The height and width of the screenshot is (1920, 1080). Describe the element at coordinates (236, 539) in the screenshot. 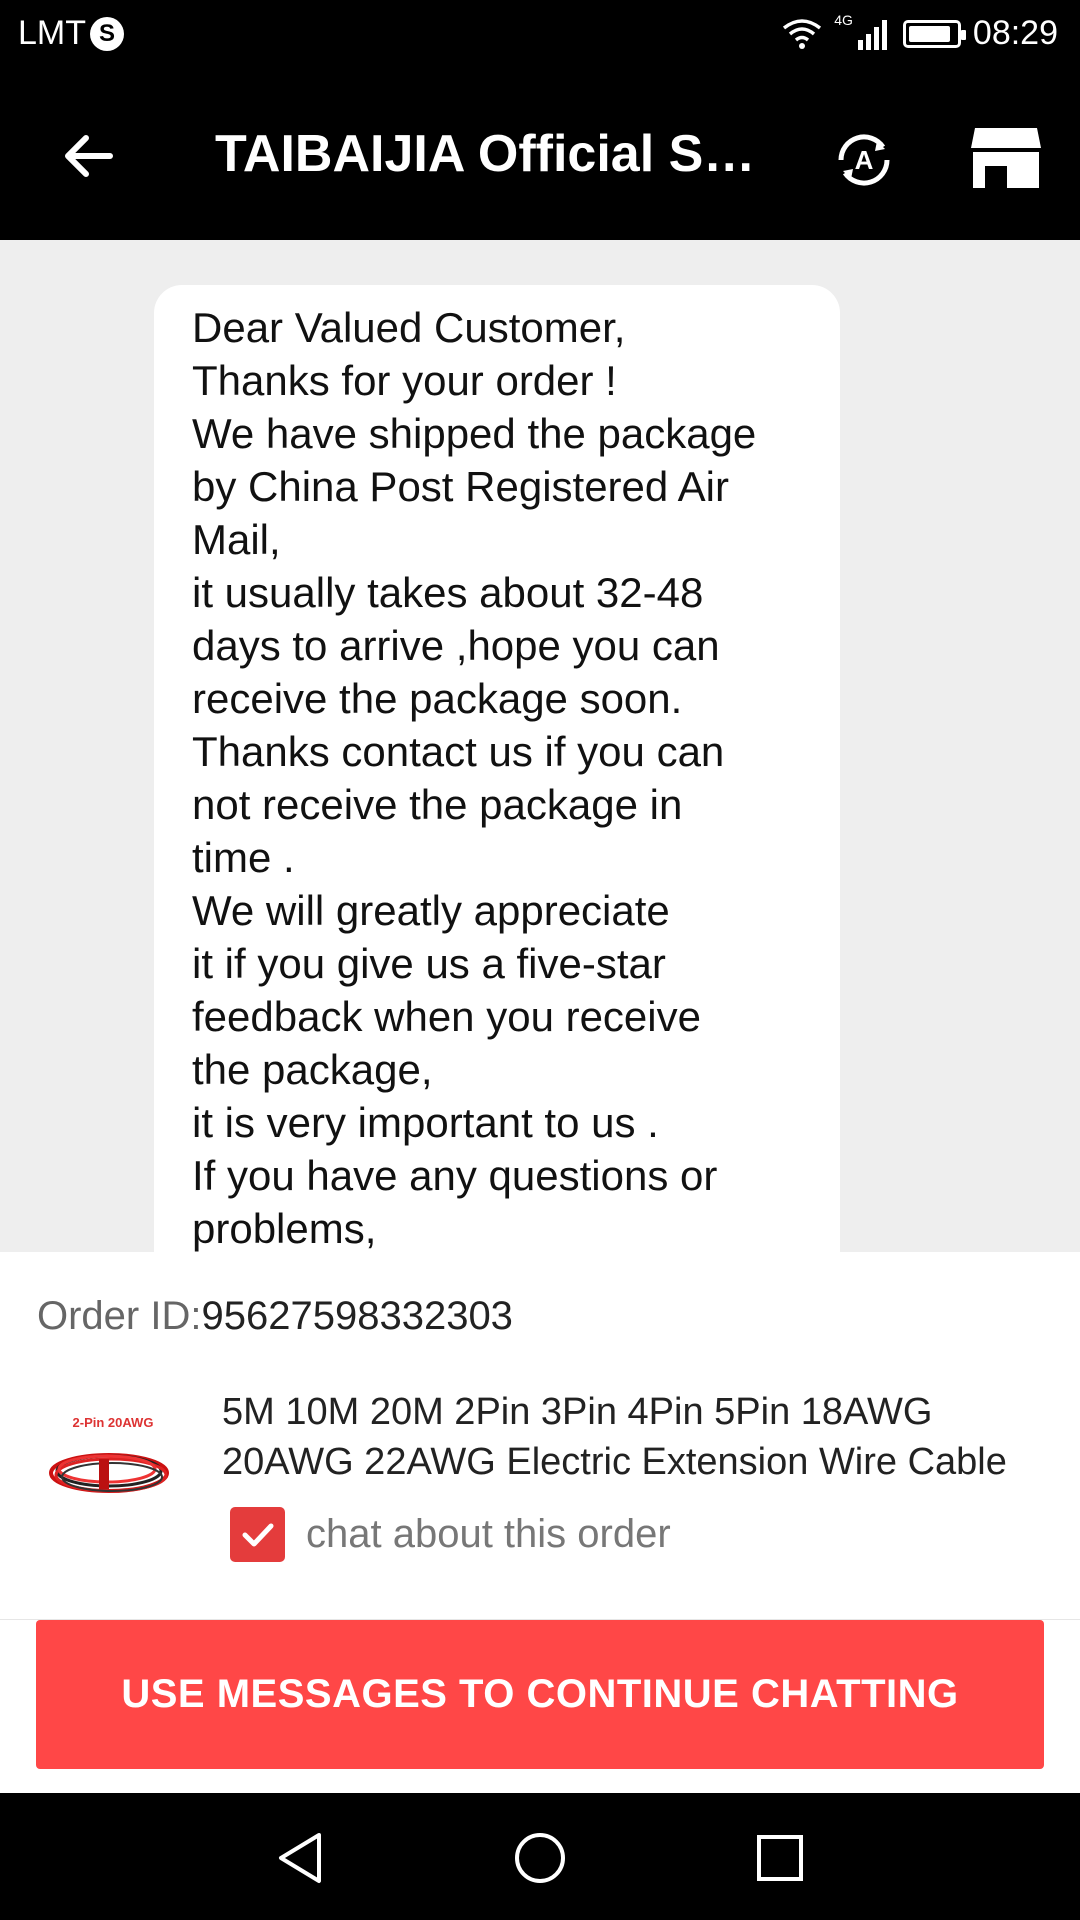

I see `message-line: Mail,` at that location.